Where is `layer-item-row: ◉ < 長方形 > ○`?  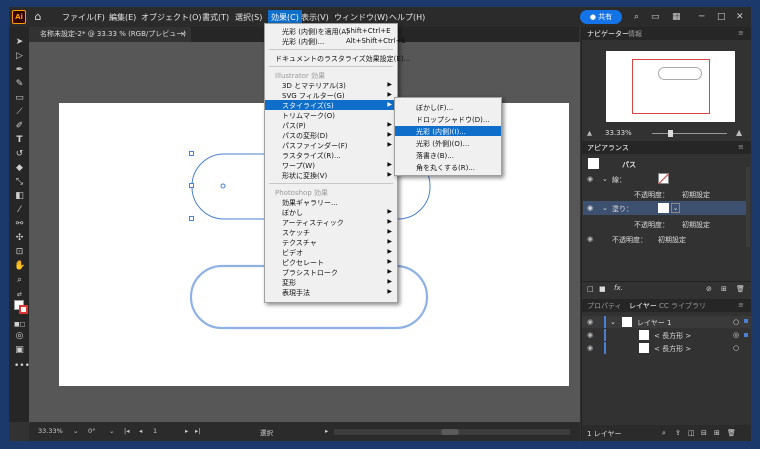
layer-item-row: ◉ < 長方形 > ○ is located at coordinates (666, 348).